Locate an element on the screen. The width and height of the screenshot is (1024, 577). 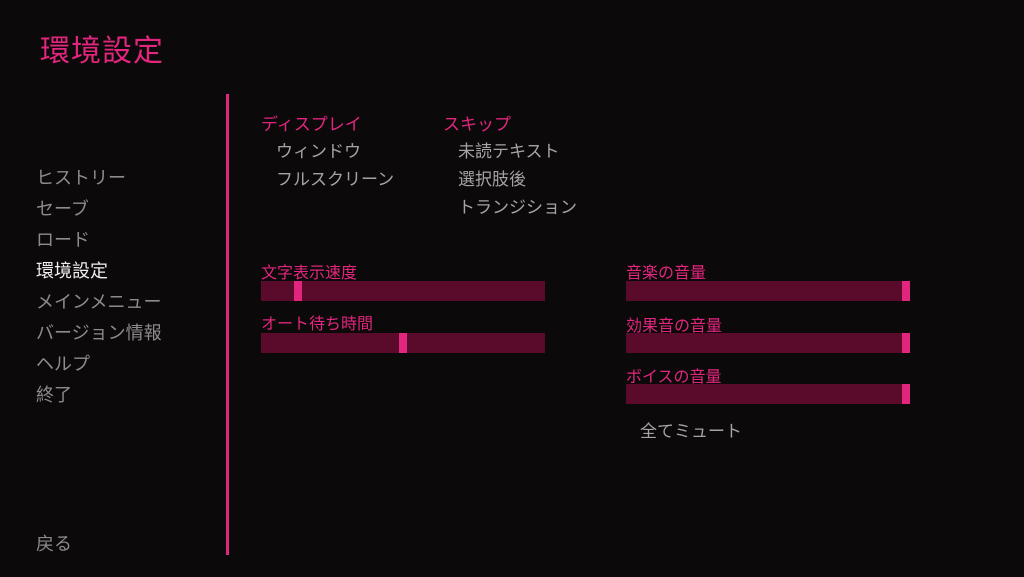
auto-wait-thumb is located at coordinates (403, 343).